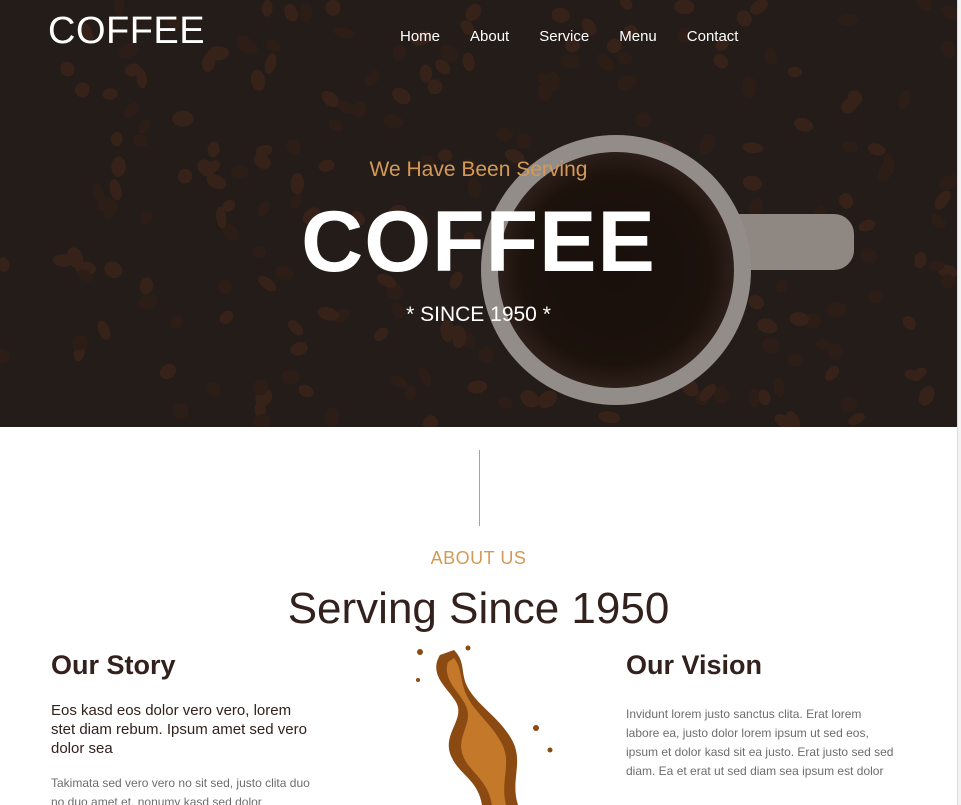 This screenshot has width=961, height=805. Describe the element at coordinates (694, 665) in the screenshot. I see `our-vision-title: Our Vision` at that location.